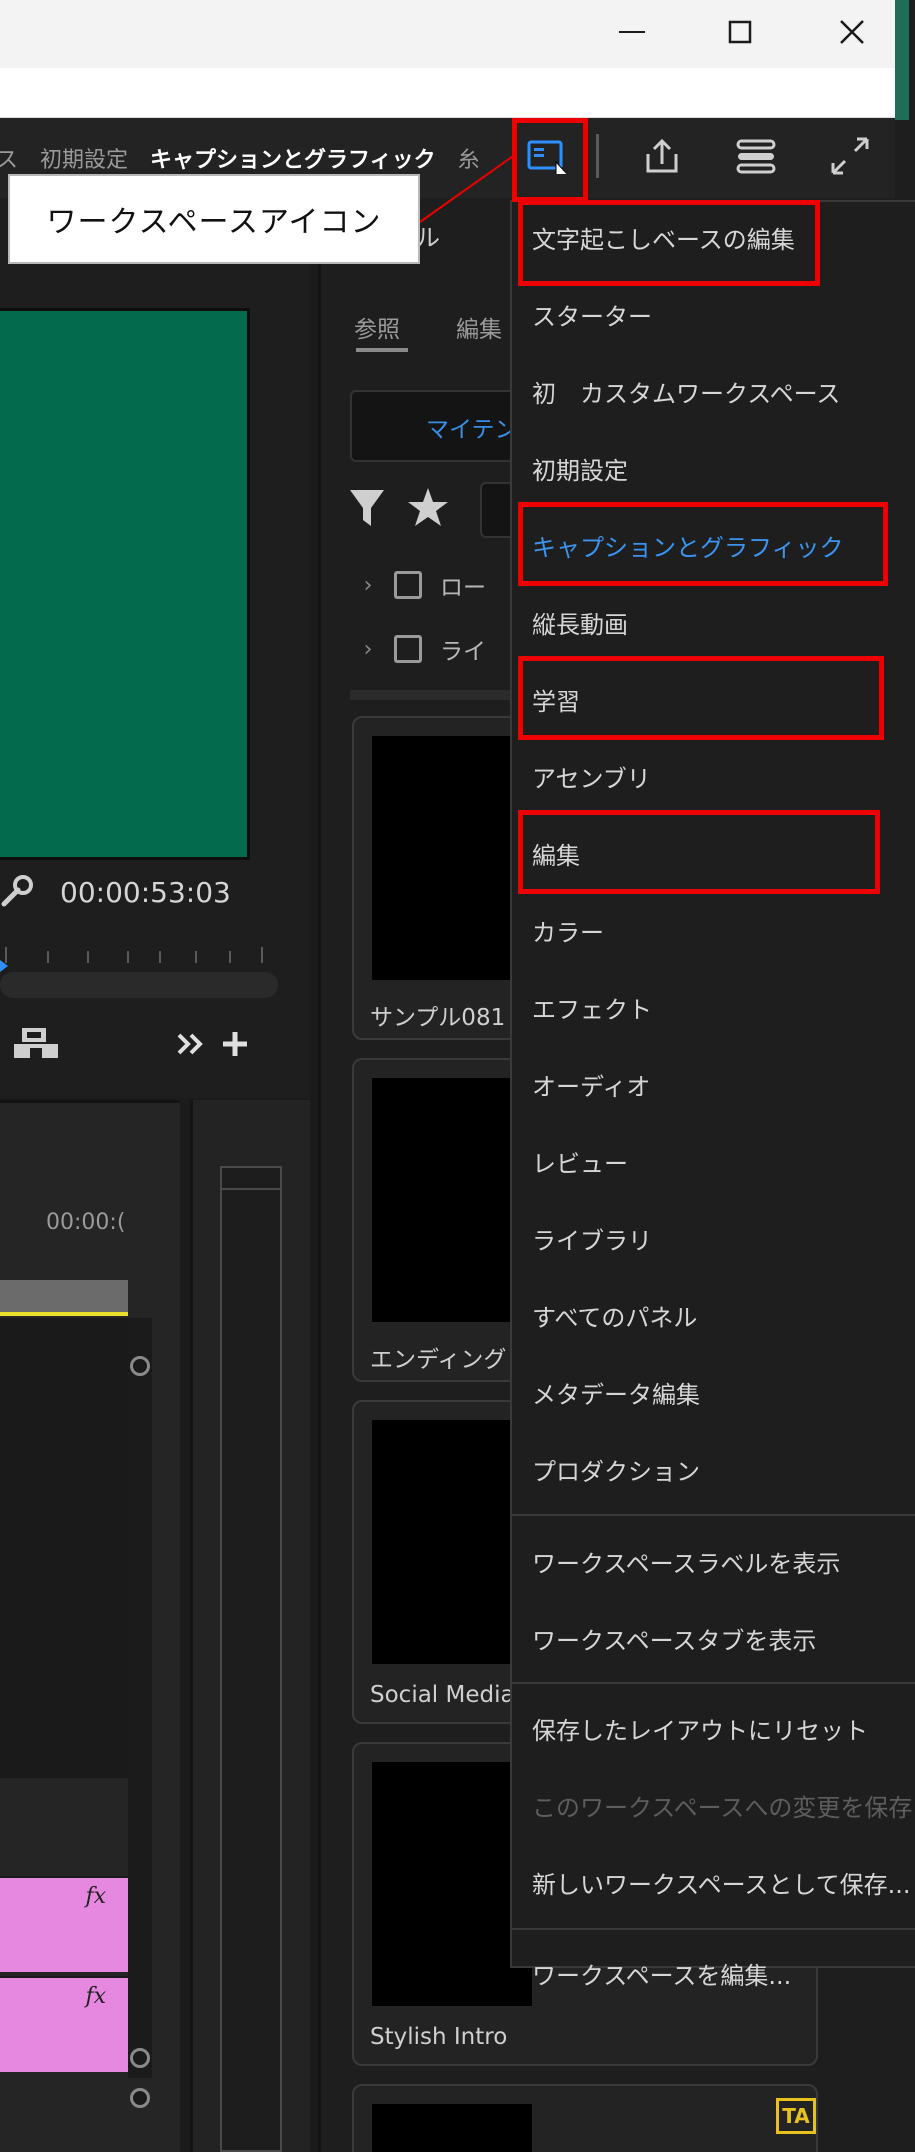 Image resolution: width=915 pixels, height=2152 pixels. Describe the element at coordinates (550, 160) in the screenshot. I see `highlight-box-workspace-icon` at that location.